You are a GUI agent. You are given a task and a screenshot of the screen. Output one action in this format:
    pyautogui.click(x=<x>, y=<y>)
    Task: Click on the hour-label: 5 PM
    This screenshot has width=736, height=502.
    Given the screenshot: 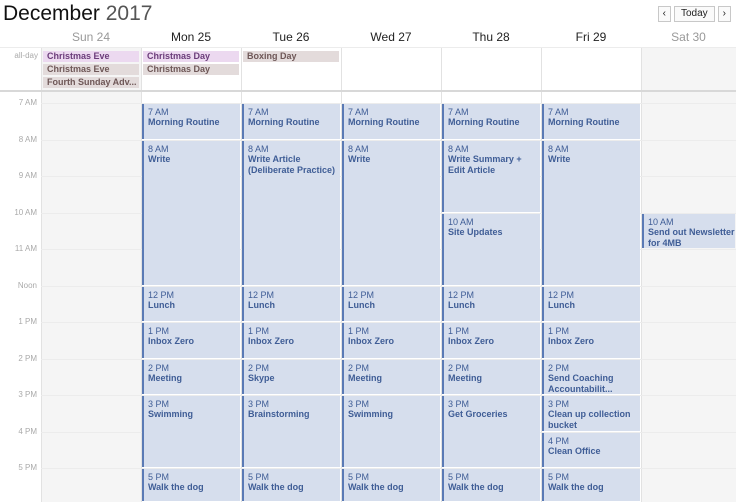 What is the action you would take?
    pyautogui.click(x=27, y=467)
    